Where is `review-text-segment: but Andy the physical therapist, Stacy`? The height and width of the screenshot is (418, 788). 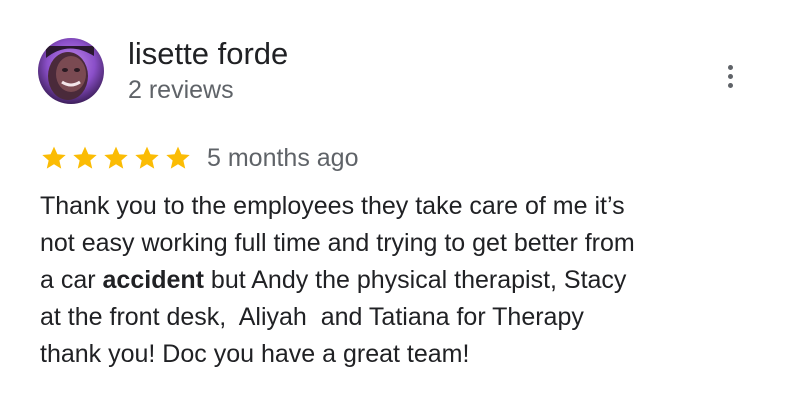 review-text-segment: but Andy the physical therapist, Stacy is located at coordinates (415, 280).